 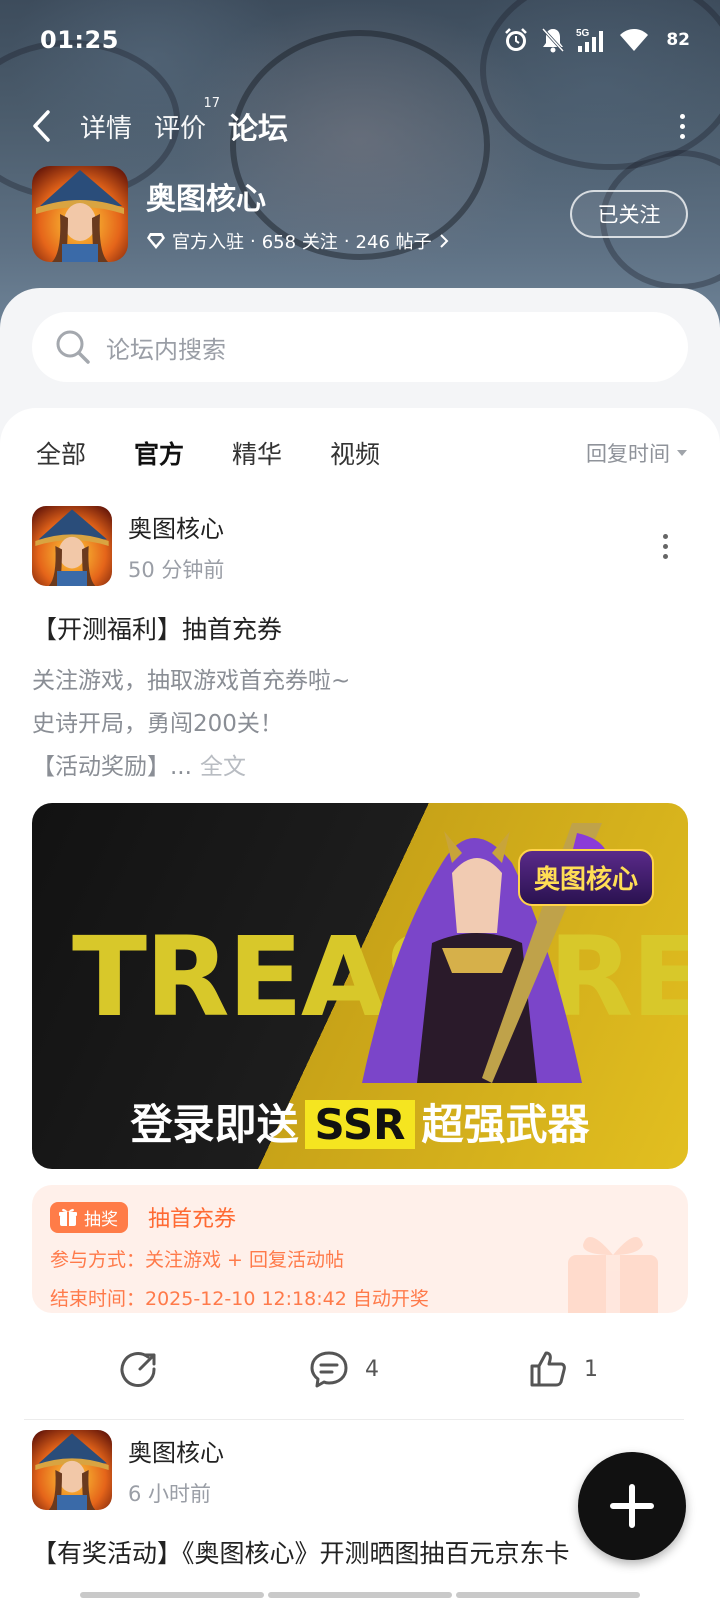 What do you see at coordinates (354, 1419) in the screenshot?
I see `post-divider` at bounding box center [354, 1419].